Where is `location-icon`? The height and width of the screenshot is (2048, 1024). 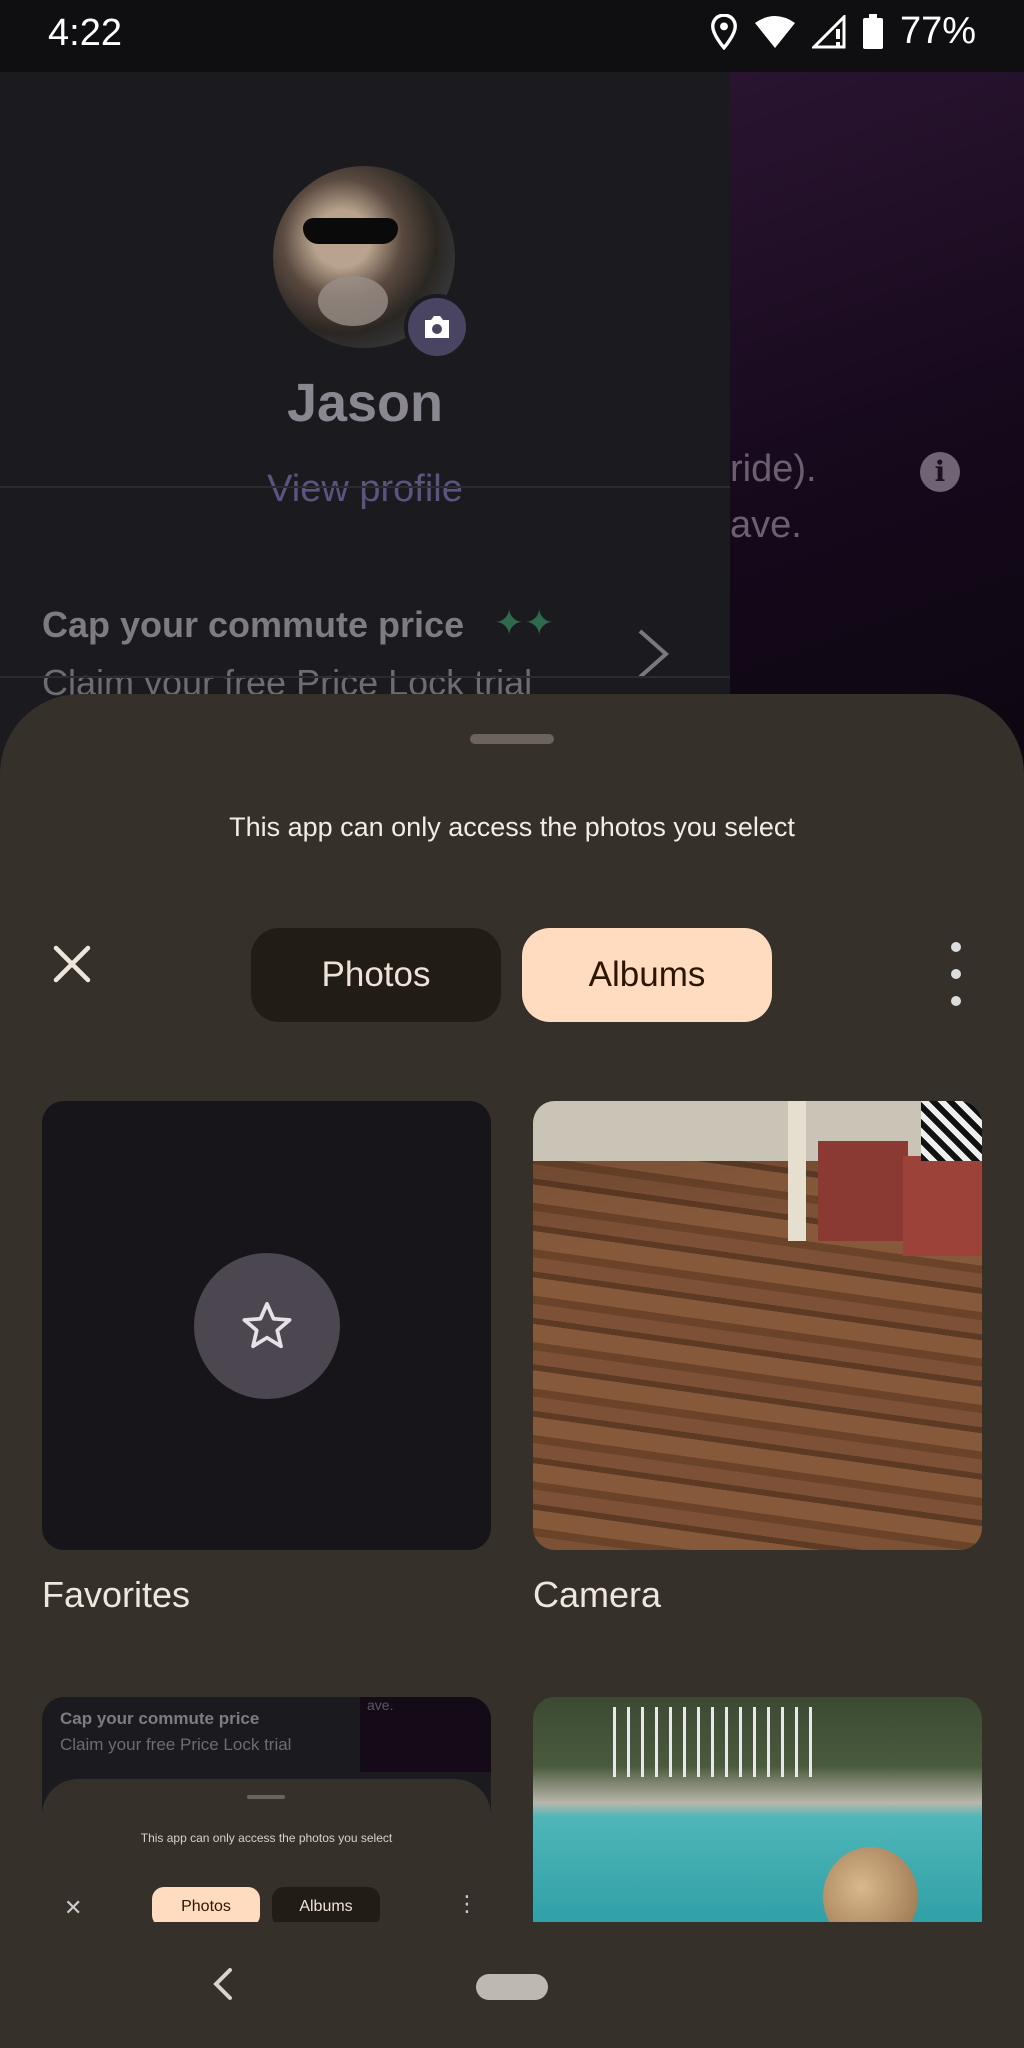
location-icon is located at coordinates (724, 31).